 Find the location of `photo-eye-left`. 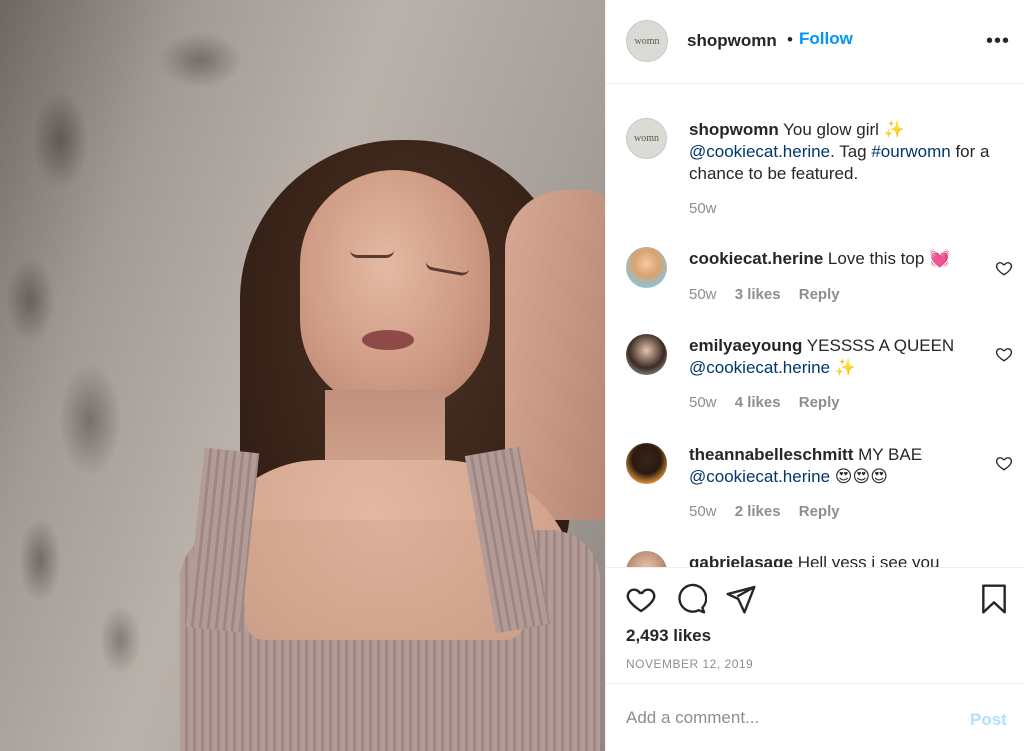

photo-eye-left is located at coordinates (372, 254).